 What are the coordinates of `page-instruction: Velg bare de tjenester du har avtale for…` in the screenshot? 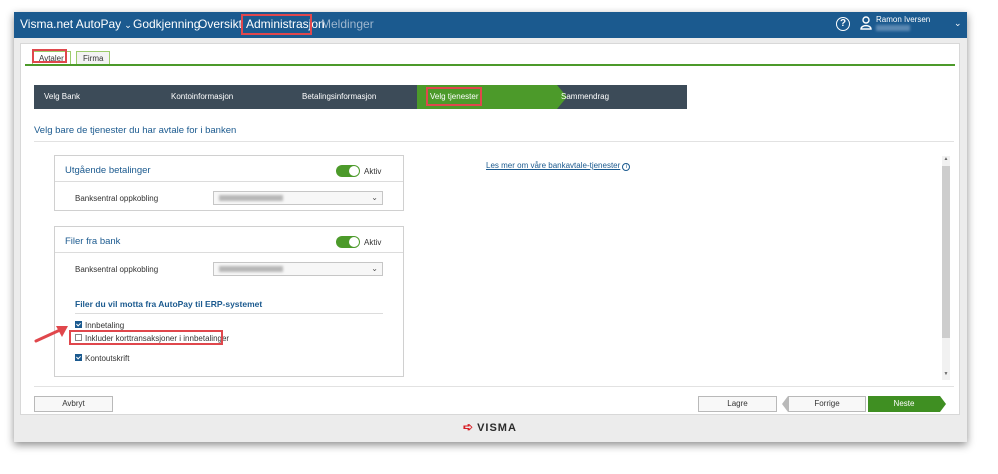 It's located at (135, 130).